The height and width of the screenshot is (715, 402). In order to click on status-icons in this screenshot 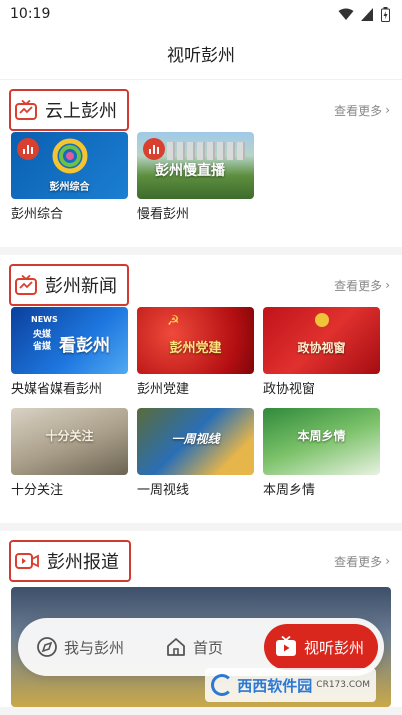, I will do `click(364, 14)`.